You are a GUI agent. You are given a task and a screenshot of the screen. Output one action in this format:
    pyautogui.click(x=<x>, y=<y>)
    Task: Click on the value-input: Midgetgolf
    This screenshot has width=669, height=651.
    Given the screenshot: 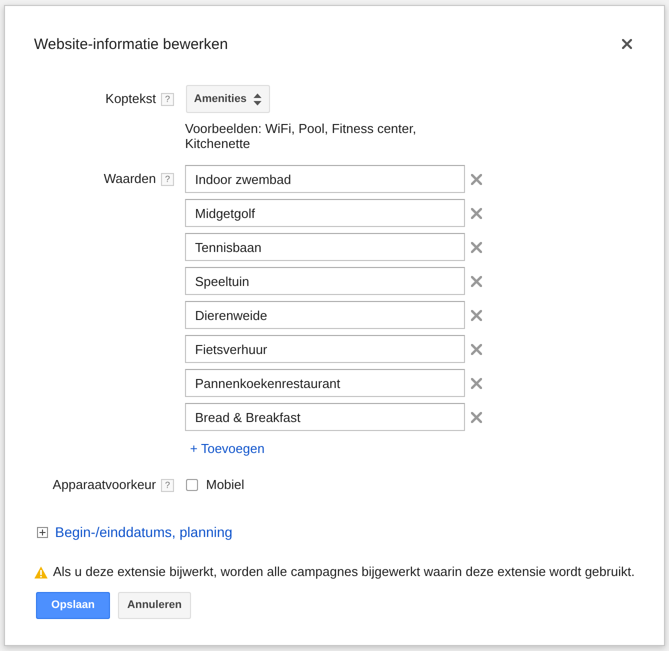 What is the action you would take?
    pyautogui.click(x=325, y=213)
    